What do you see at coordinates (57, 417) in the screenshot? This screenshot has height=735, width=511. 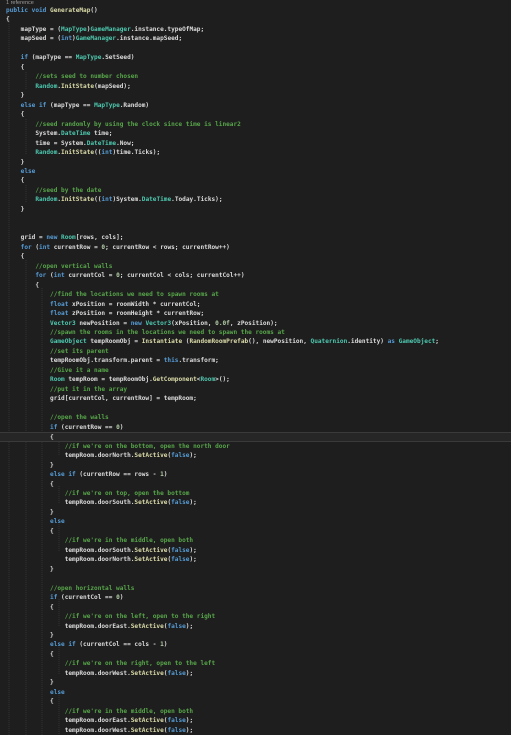 I see `code-line: //open the walls` at bounding box center [57, 417].